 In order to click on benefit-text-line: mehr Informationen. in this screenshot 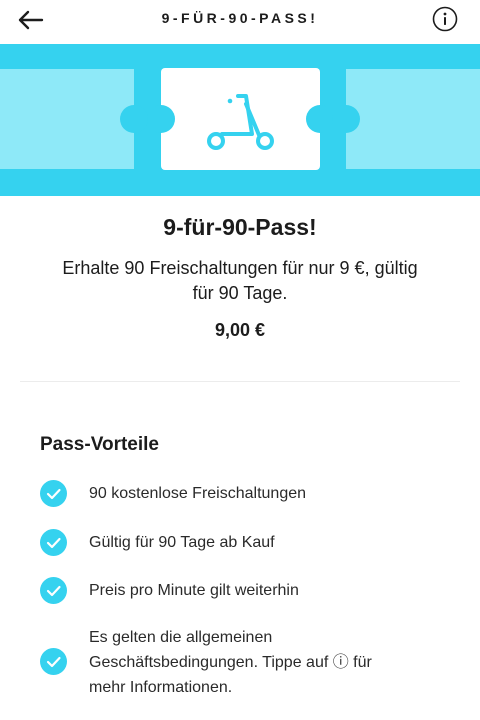, I will do `click(161, 687)`.